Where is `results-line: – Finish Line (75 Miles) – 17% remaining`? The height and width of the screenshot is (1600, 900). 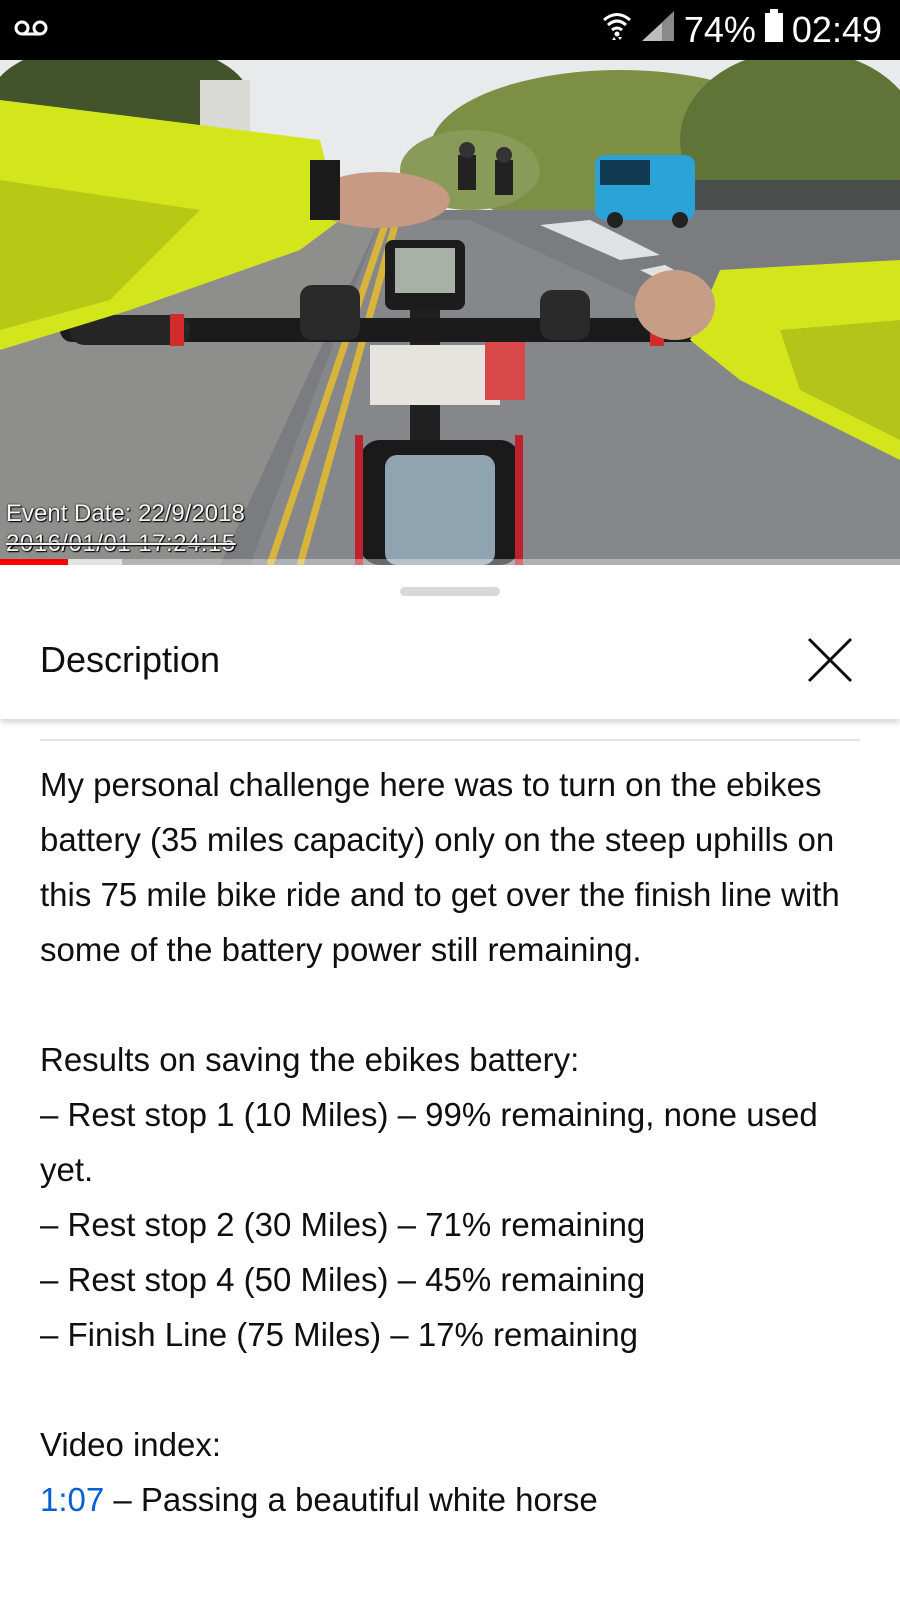
results-line: – Finish Line (75 Miles) – 17% remaining is located at coordinates (339, 1334).